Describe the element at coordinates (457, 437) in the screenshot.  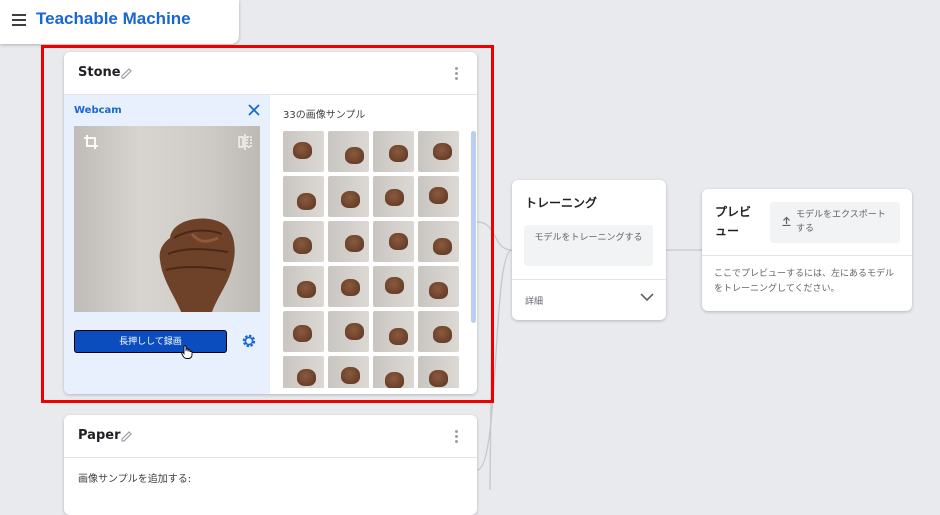
I see `kebab-menu-icon` at that location.